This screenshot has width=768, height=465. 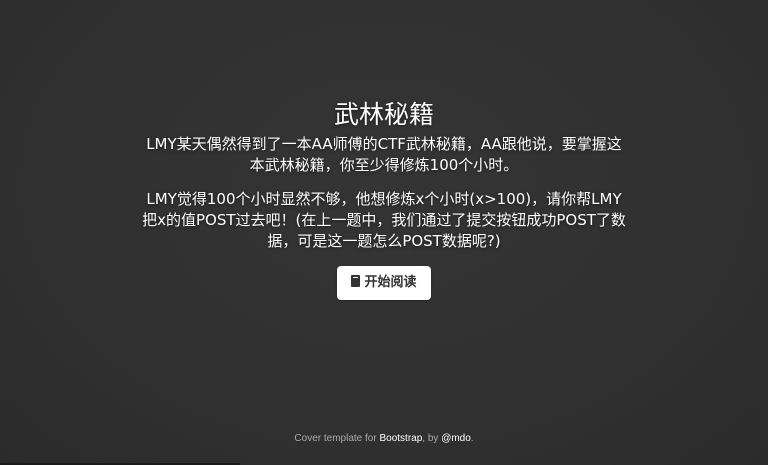 I want to click on footer: Cover template for Bootstrap, by @mdo., so click(x=384, y=438).